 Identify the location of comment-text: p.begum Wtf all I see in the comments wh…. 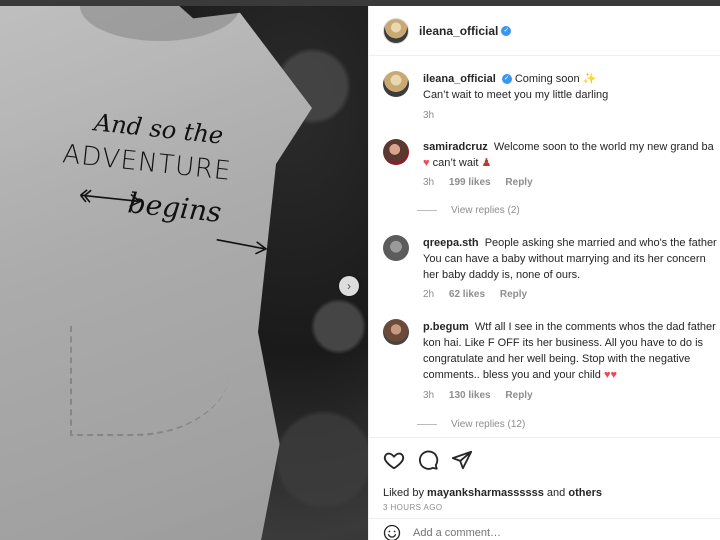
(571, 351).